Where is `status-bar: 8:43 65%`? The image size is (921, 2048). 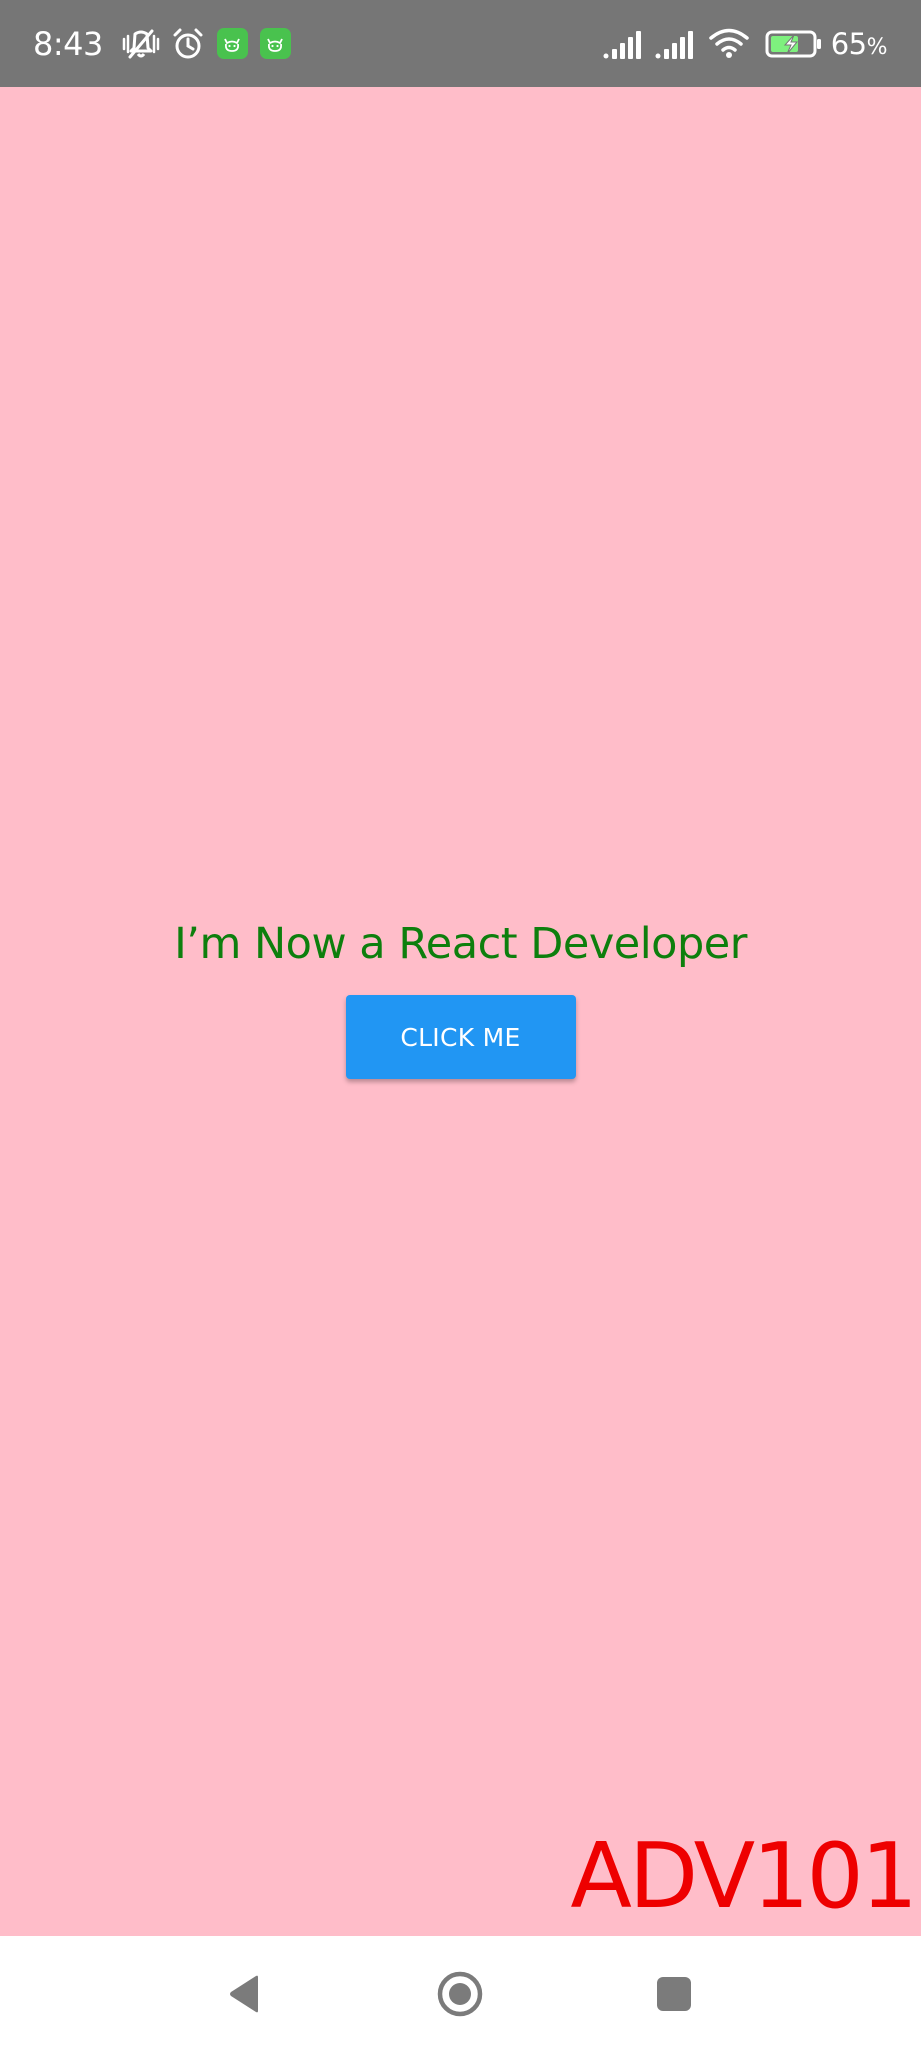
status-bar: 8:43 65% is located at coordinates (460, 43).